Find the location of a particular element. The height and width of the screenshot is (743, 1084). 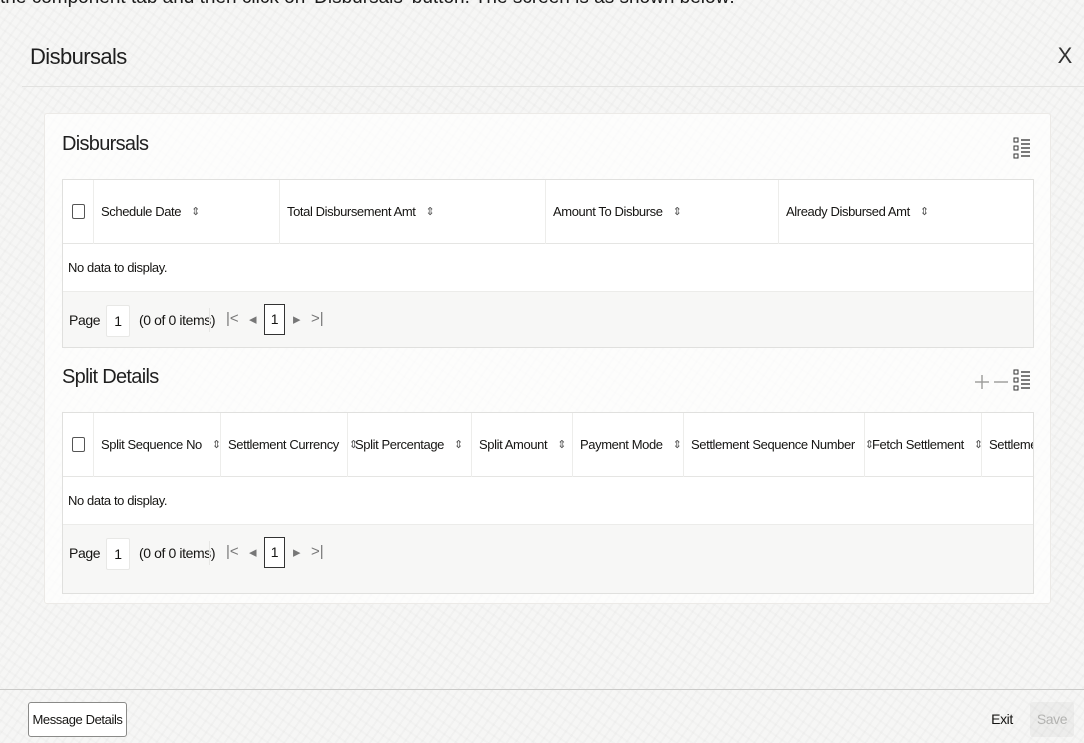

save-button: Save is located at coordinates (1052, 719).